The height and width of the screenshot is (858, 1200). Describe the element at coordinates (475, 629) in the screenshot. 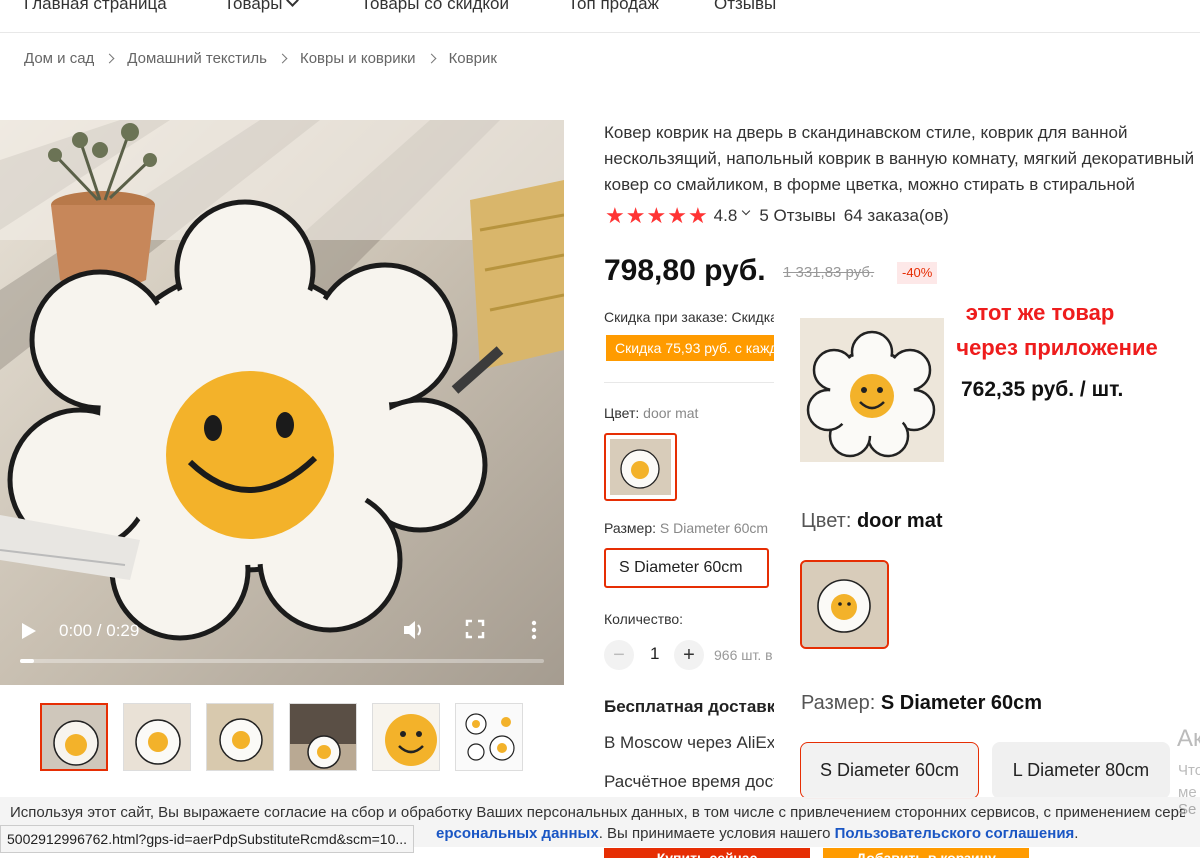

I see `fullscreen-icon` at that location.